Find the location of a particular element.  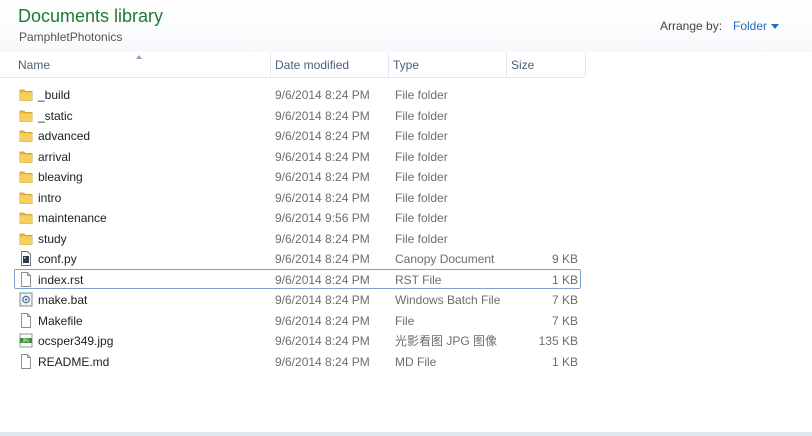

folder-row: _build 9/6/2014 8:24 PM File folder is located at coordinates (297, 94).